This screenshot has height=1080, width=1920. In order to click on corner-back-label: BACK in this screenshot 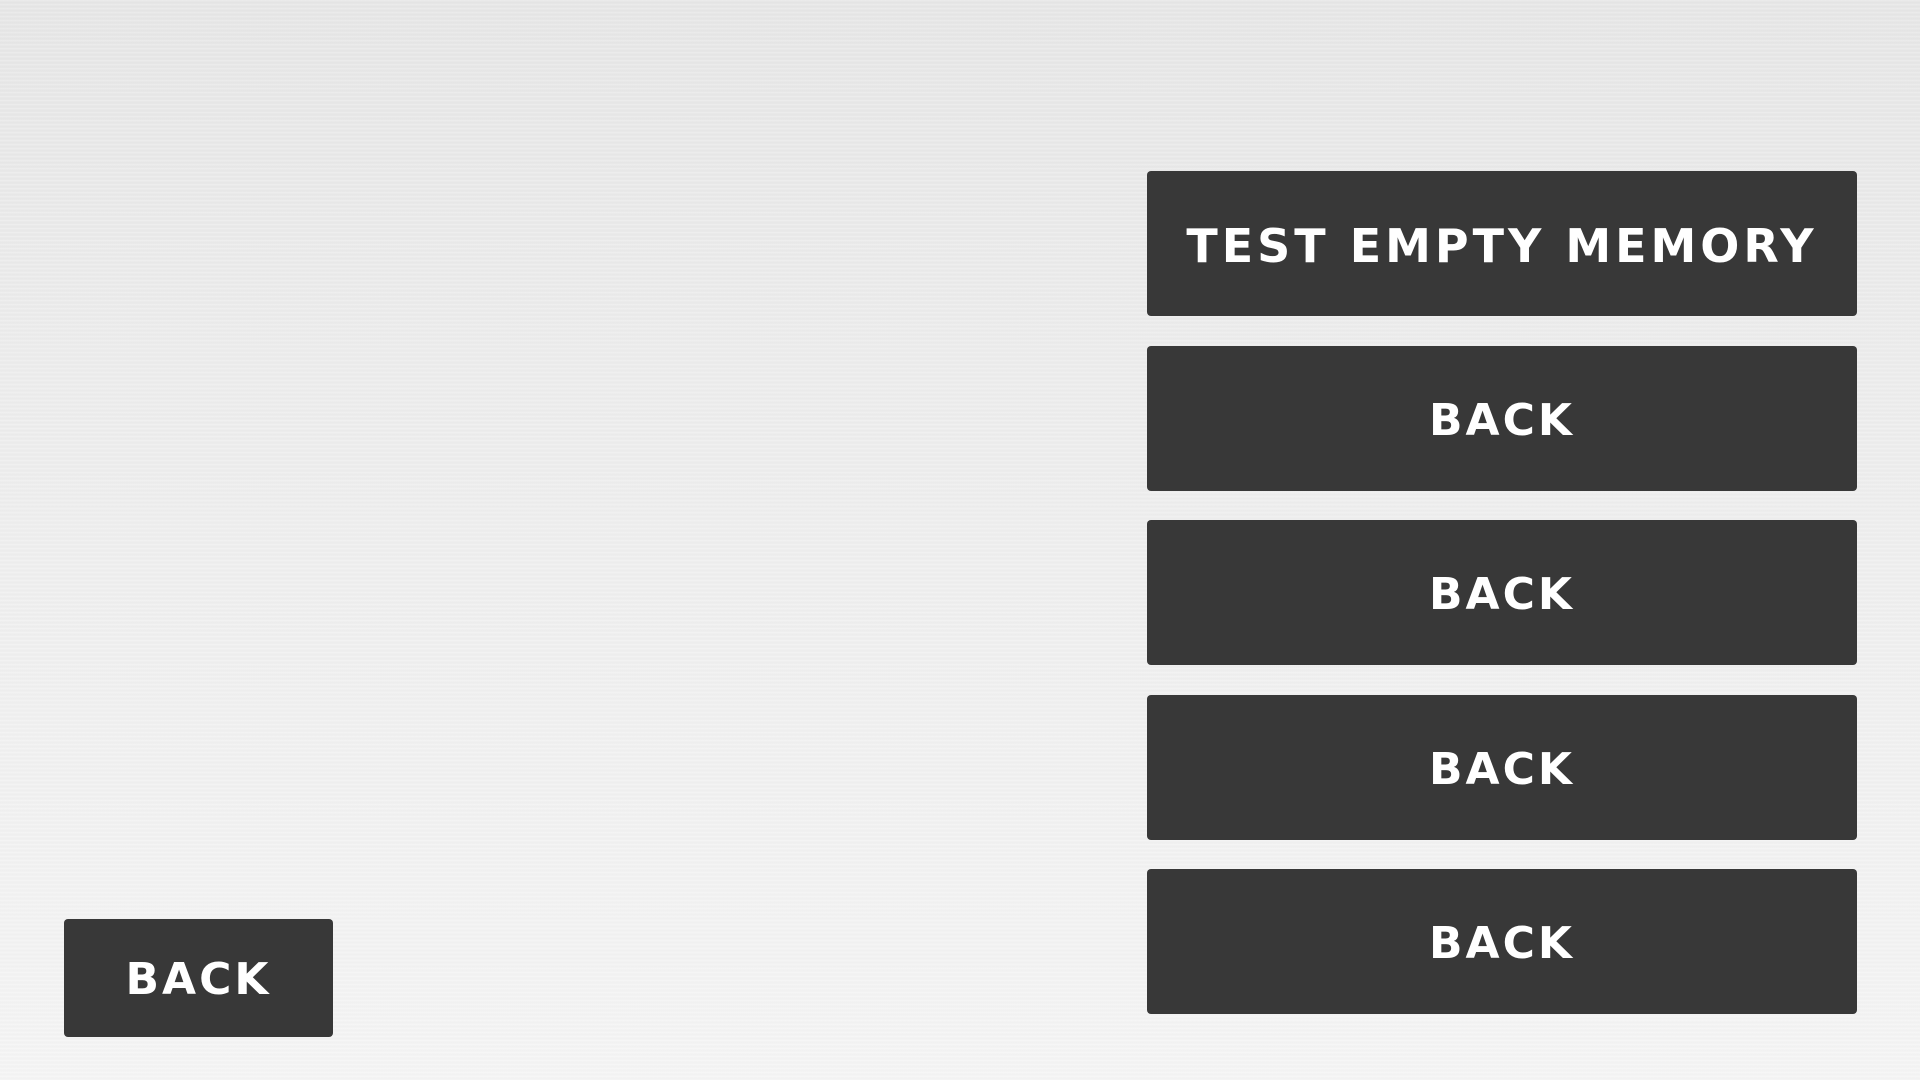, I will do `click(198, 979)`.